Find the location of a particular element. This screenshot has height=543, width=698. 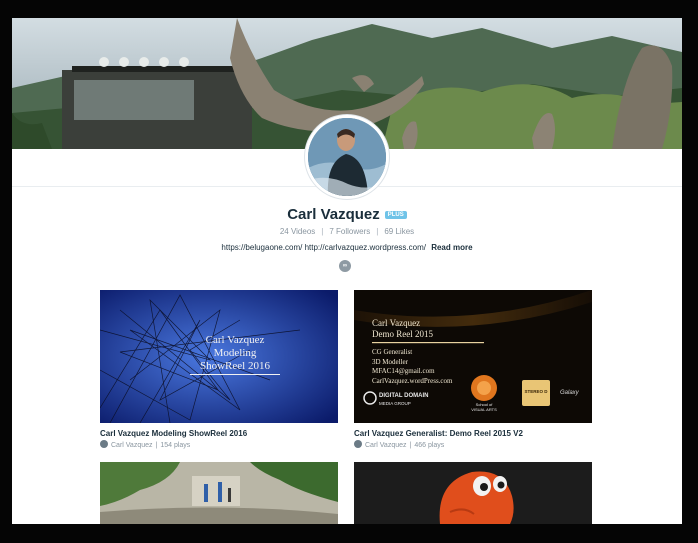

overlay-line: 3D Modeller is located at coordinates (390, 361).